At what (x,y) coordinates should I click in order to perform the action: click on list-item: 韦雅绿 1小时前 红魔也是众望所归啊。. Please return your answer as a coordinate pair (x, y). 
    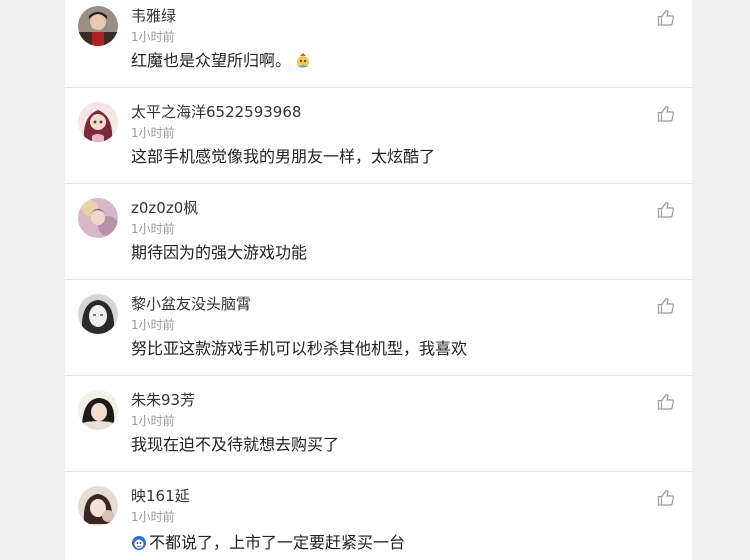
    Looking at the image, I should click on (378, 44).